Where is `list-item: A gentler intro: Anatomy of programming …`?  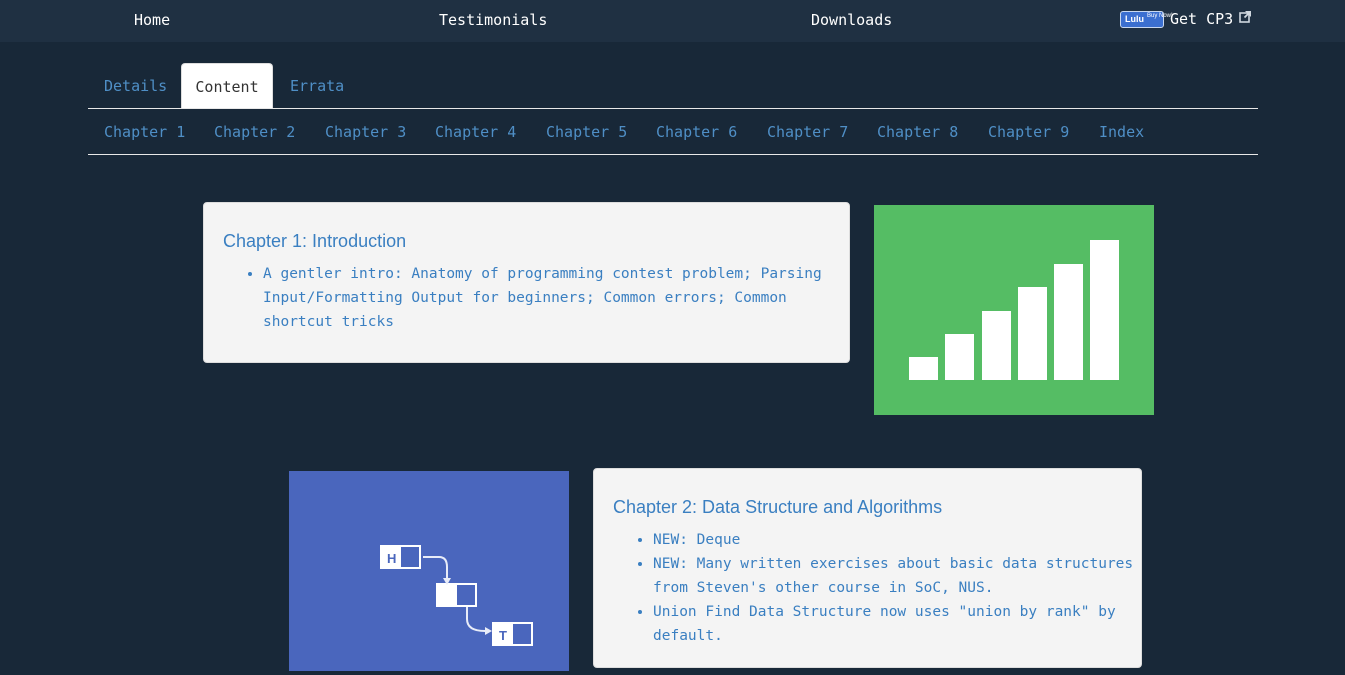
list-item: A gentler intro: Anatomy of programming … is located at coordinates (543, 298).